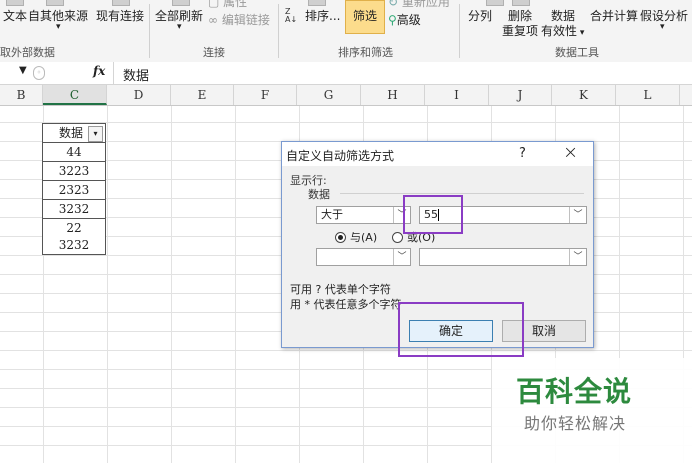  What do you see at coordinates (120, 15) in the screenshot?
I see `existing-connections-button: 现有连接` at bounding box center [120, 15].